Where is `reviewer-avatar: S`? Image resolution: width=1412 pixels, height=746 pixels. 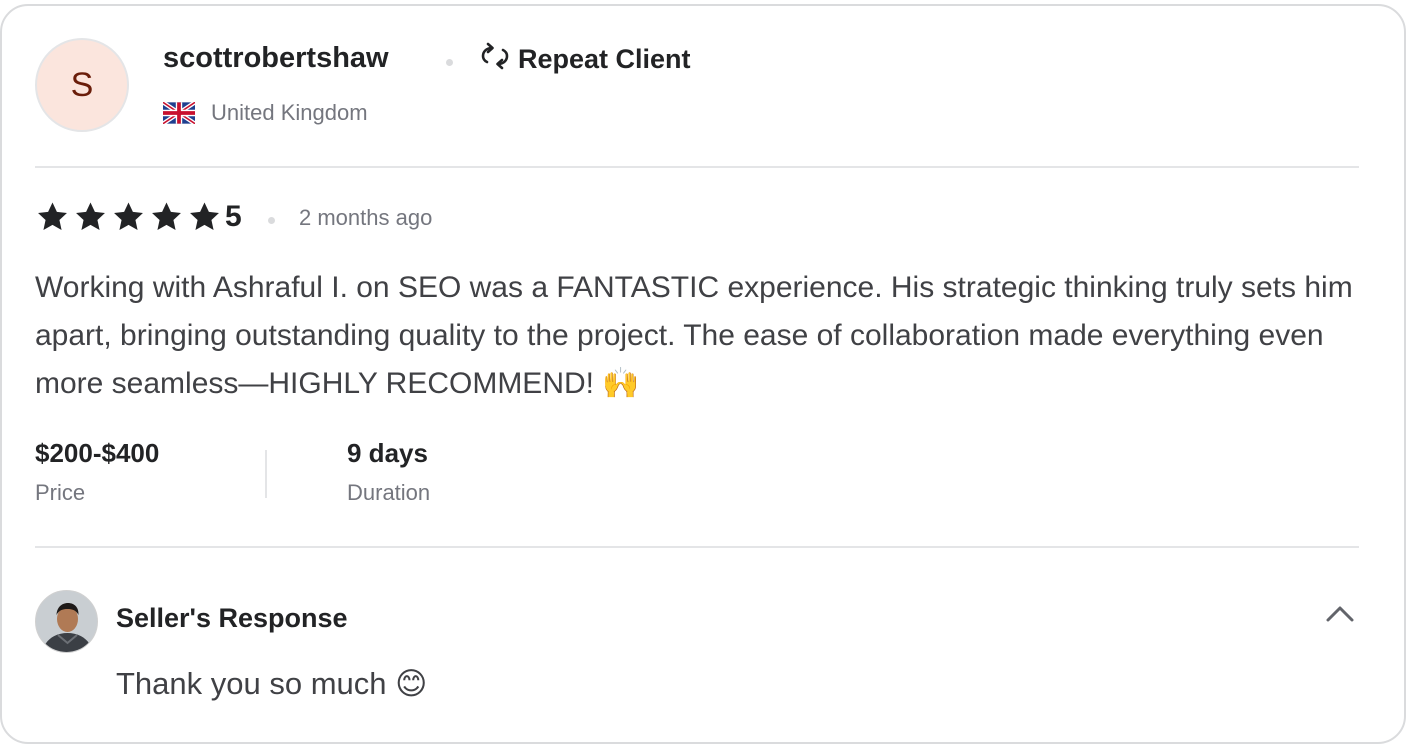
reviewer-avatar: S is located at coordinates (82, 85).